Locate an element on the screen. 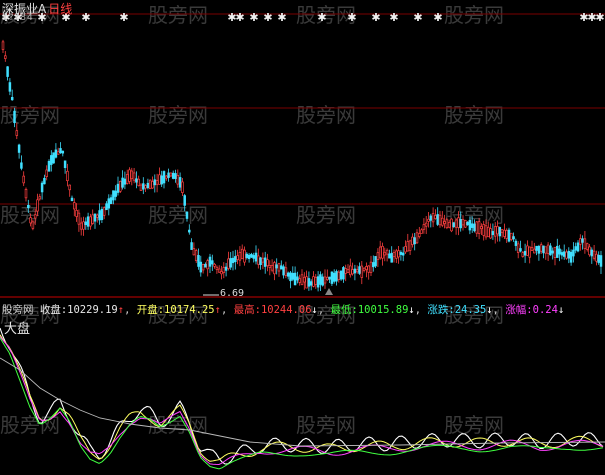 The width and height of the screenshot is (605, 475). sub-label: 1??84 is located at coordinates (18, 18).